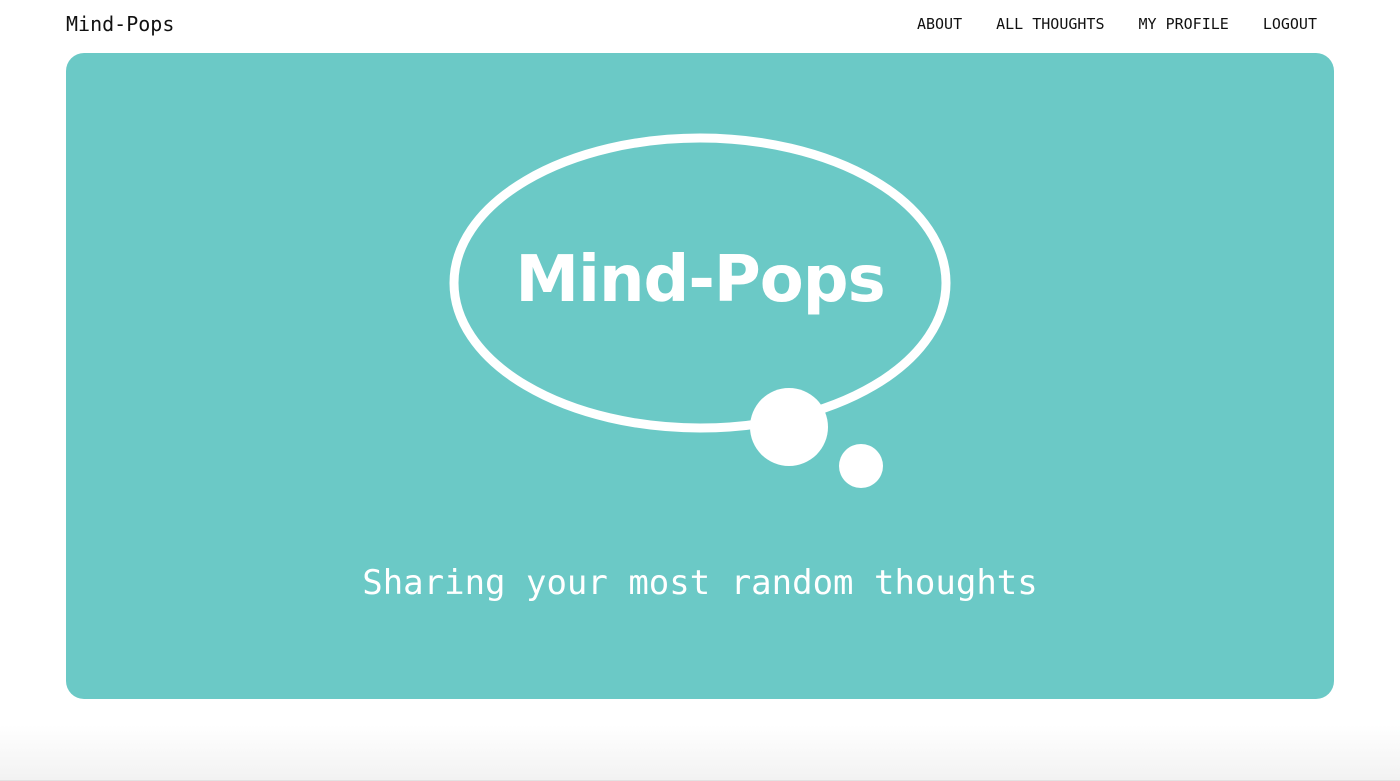 The height and width of the screenshot is (781, 1400). I want to click on nav-link-about: ABOUT, so click(939, 24).